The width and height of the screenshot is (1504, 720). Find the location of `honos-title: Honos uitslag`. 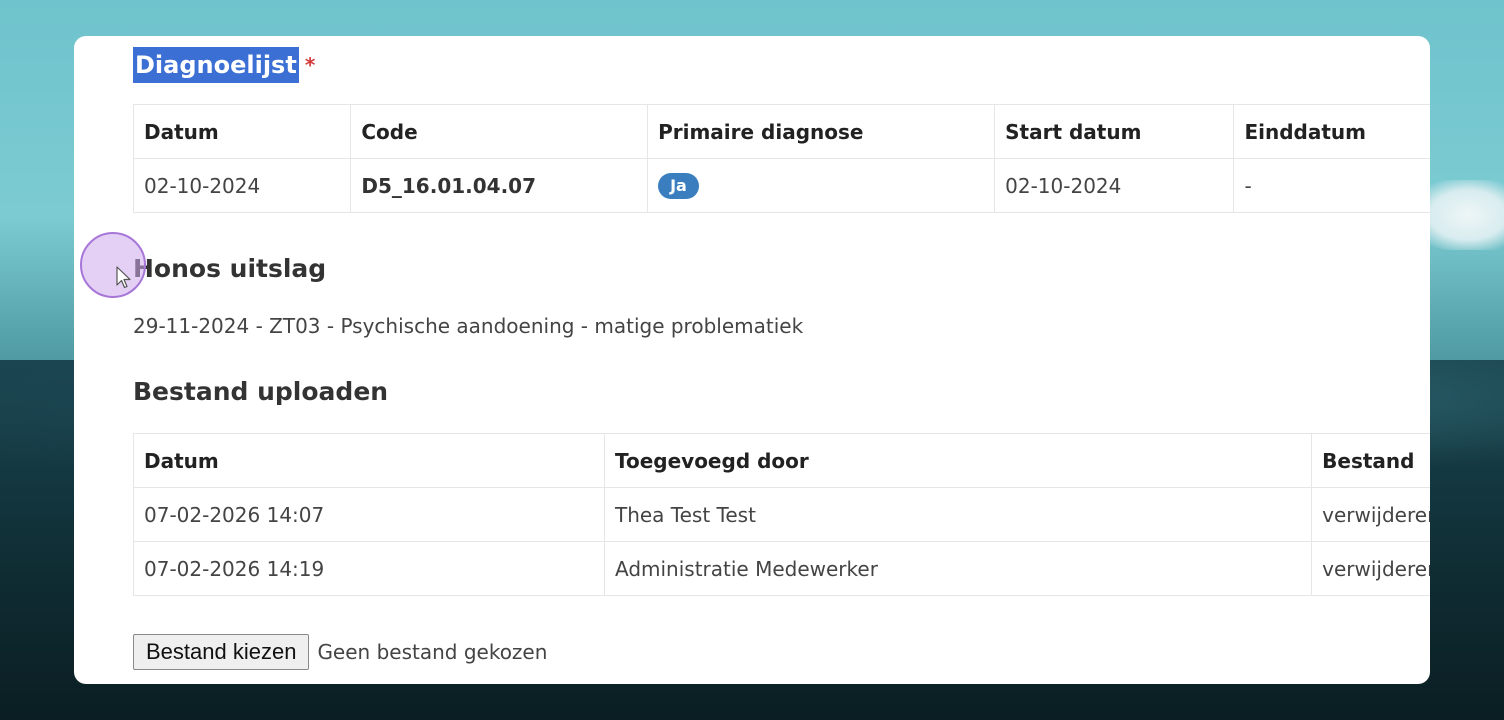

honos-title: Honos uitslag is located at coordinates (230, 268).